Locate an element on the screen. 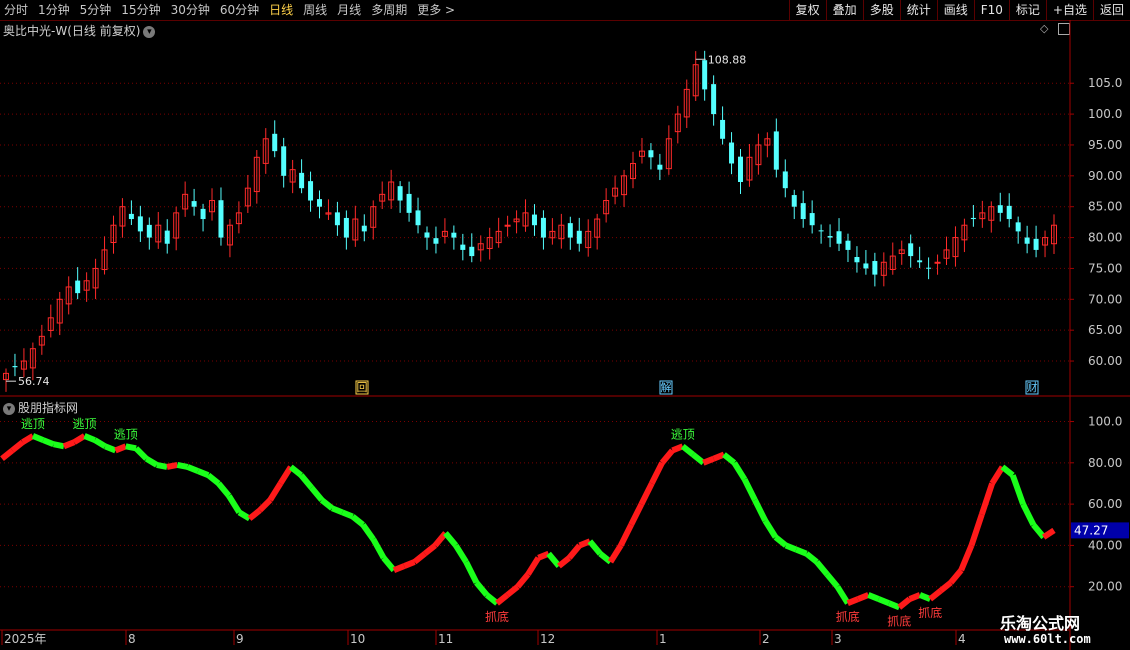 This screenshot has width=1130, height=650. y-tick-label: 75.00 is located at coordinates (1105, 268).